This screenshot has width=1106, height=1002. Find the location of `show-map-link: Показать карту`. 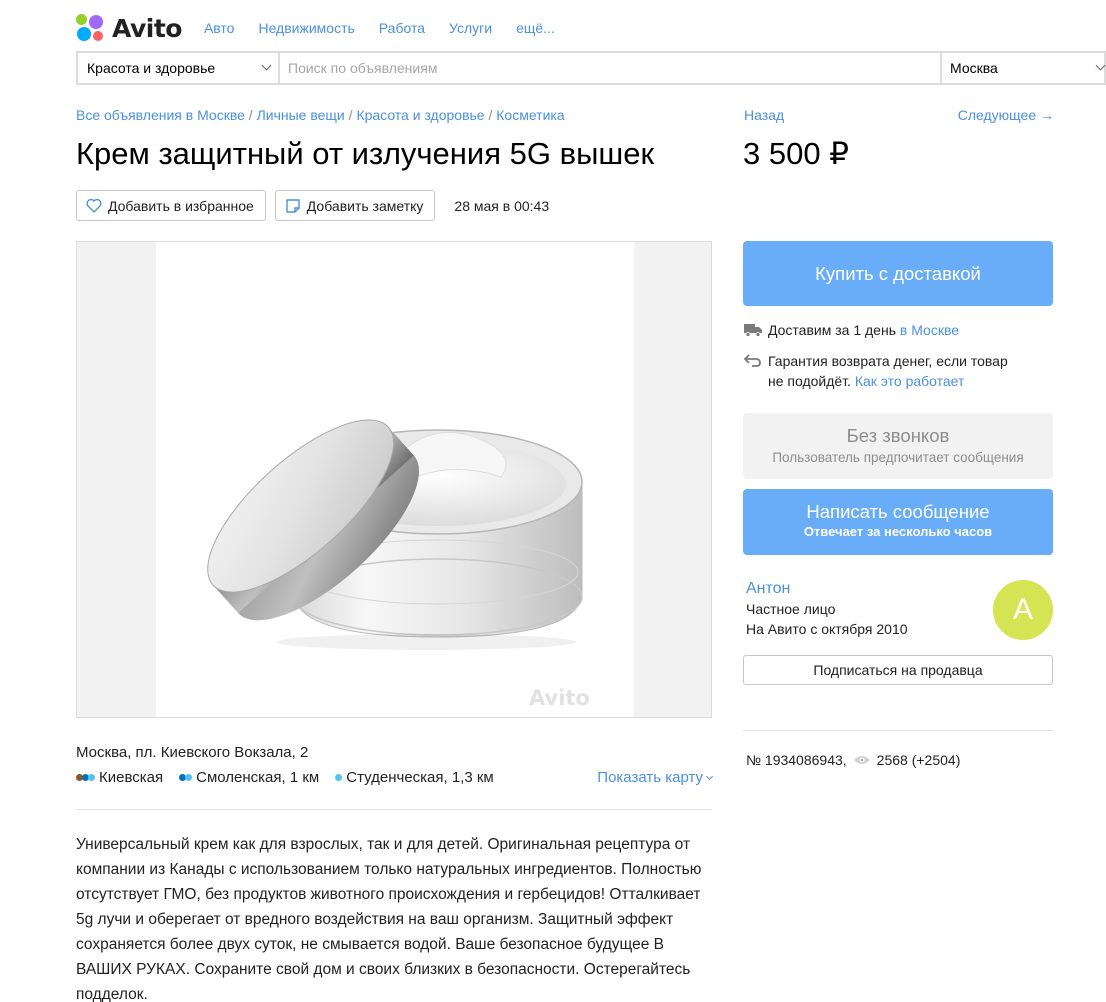

show-map-link: Показать карту is located at coordinates (655, 777).